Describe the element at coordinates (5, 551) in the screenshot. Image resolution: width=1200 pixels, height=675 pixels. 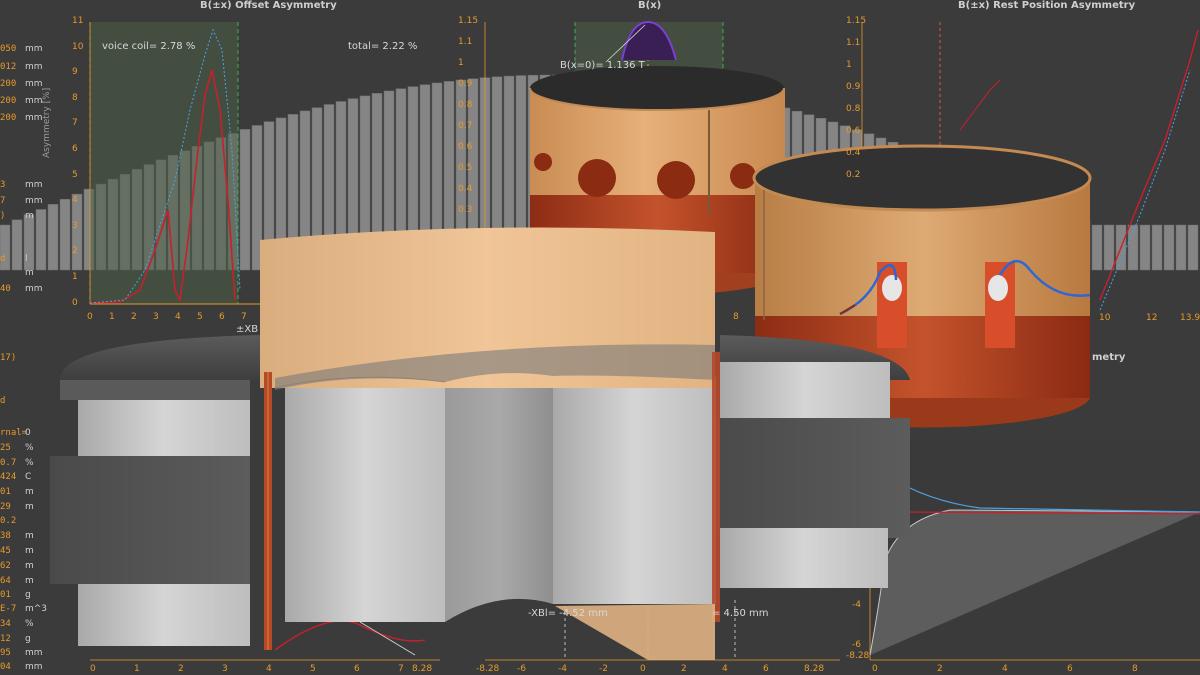
I see `param-value: 45` at that location.